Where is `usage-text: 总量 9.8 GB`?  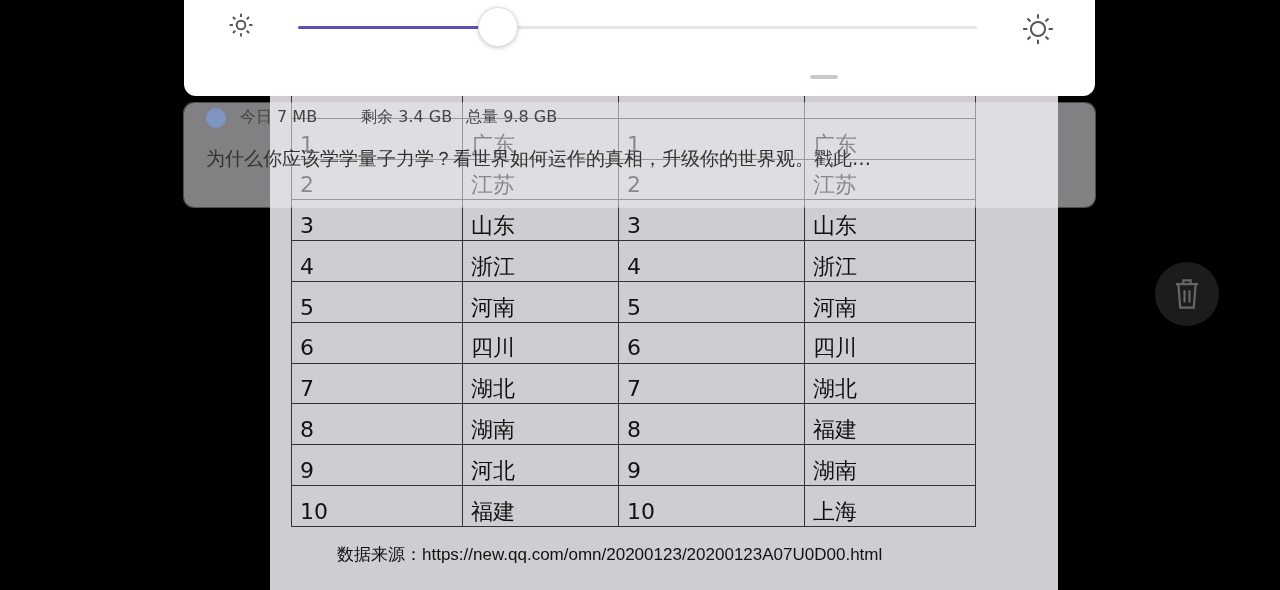
usage-text: 总量 9.8 GB is located at coordinates (512, 117).